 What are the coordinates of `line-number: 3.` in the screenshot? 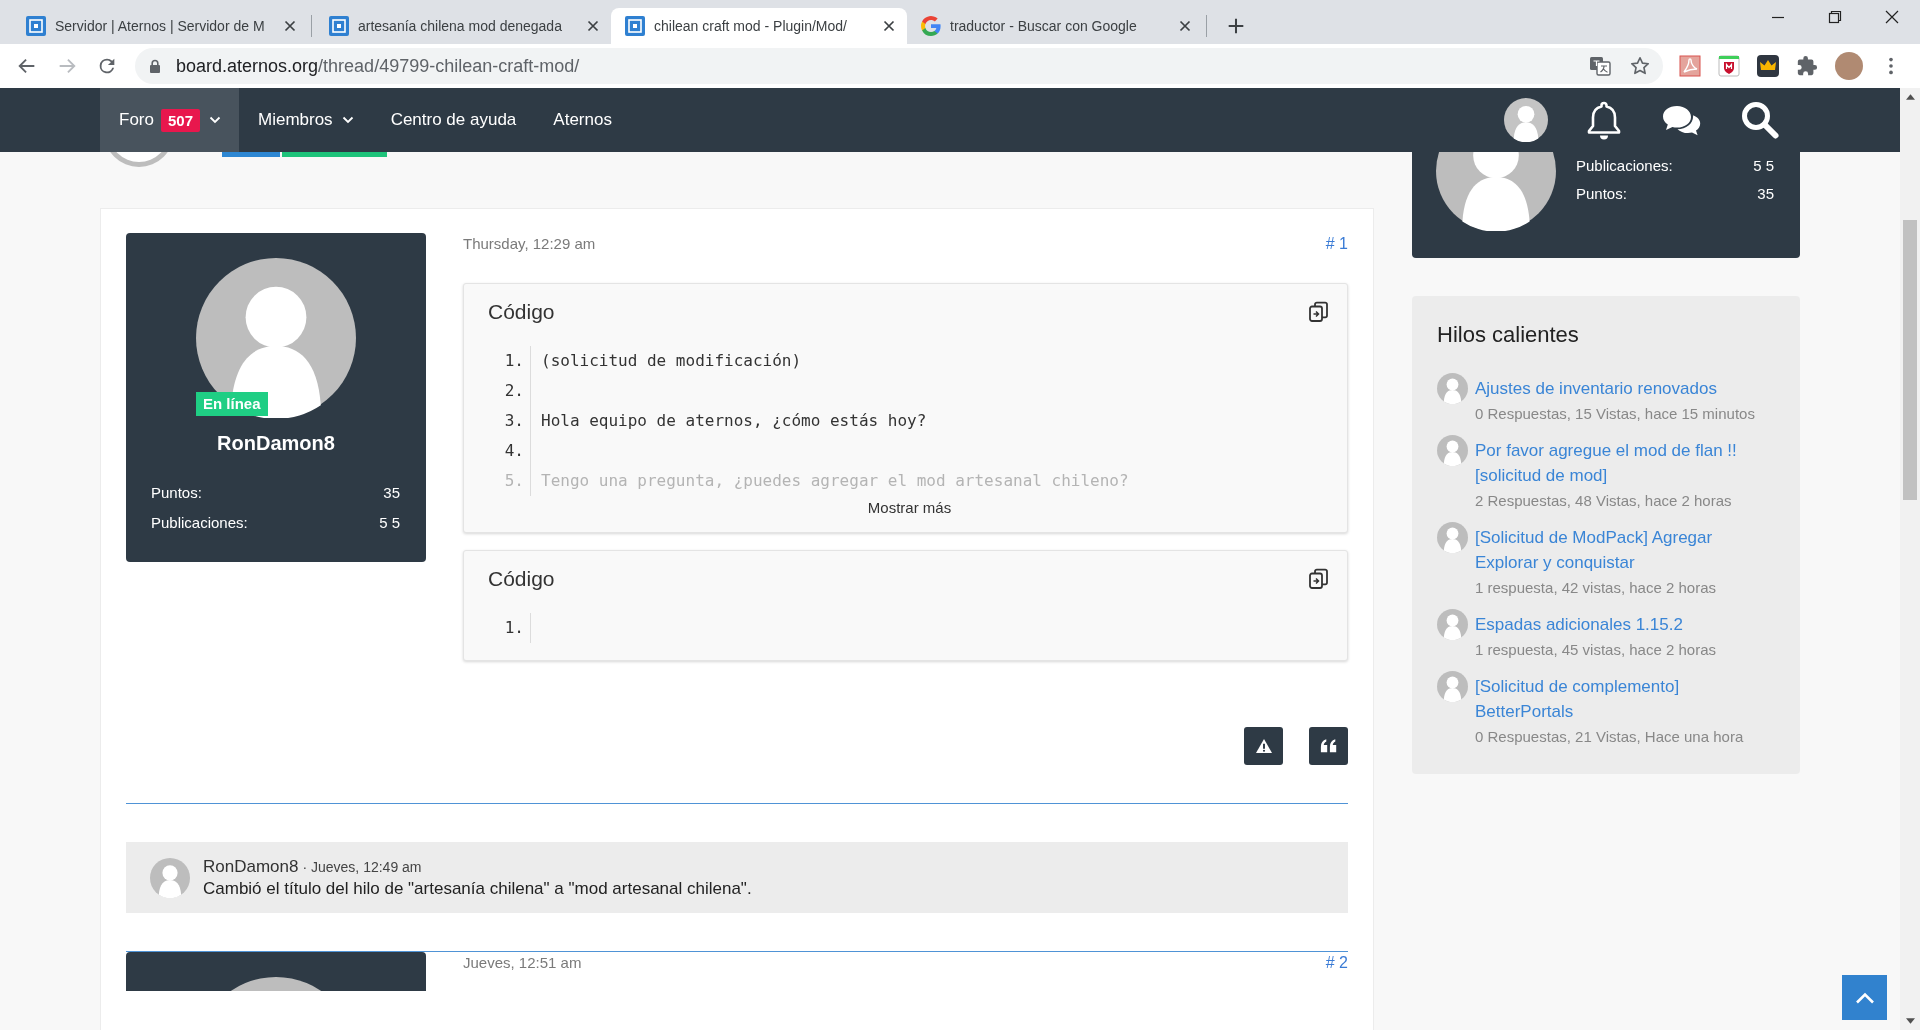 It's located at (514, 421).